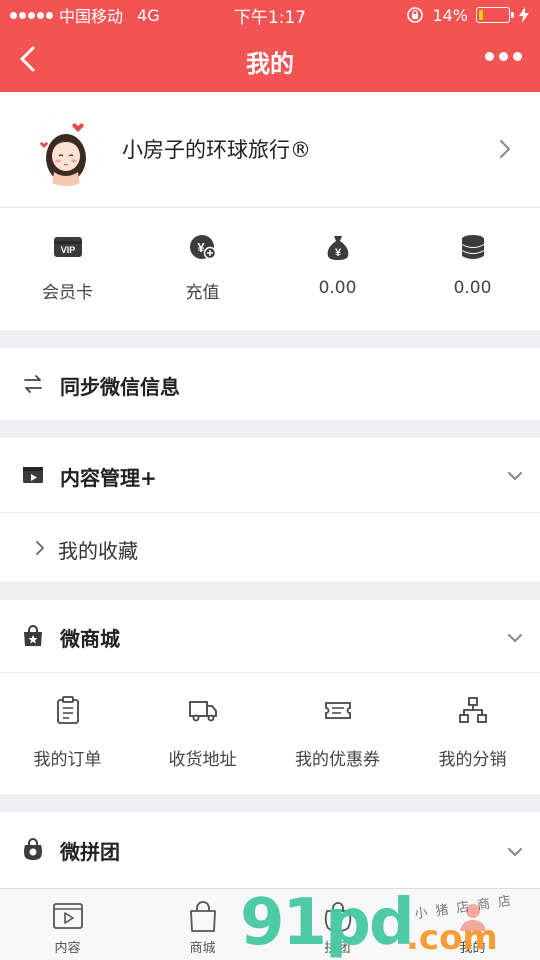  I want to click on money-bag-icon: ¥, so click(337, 248).